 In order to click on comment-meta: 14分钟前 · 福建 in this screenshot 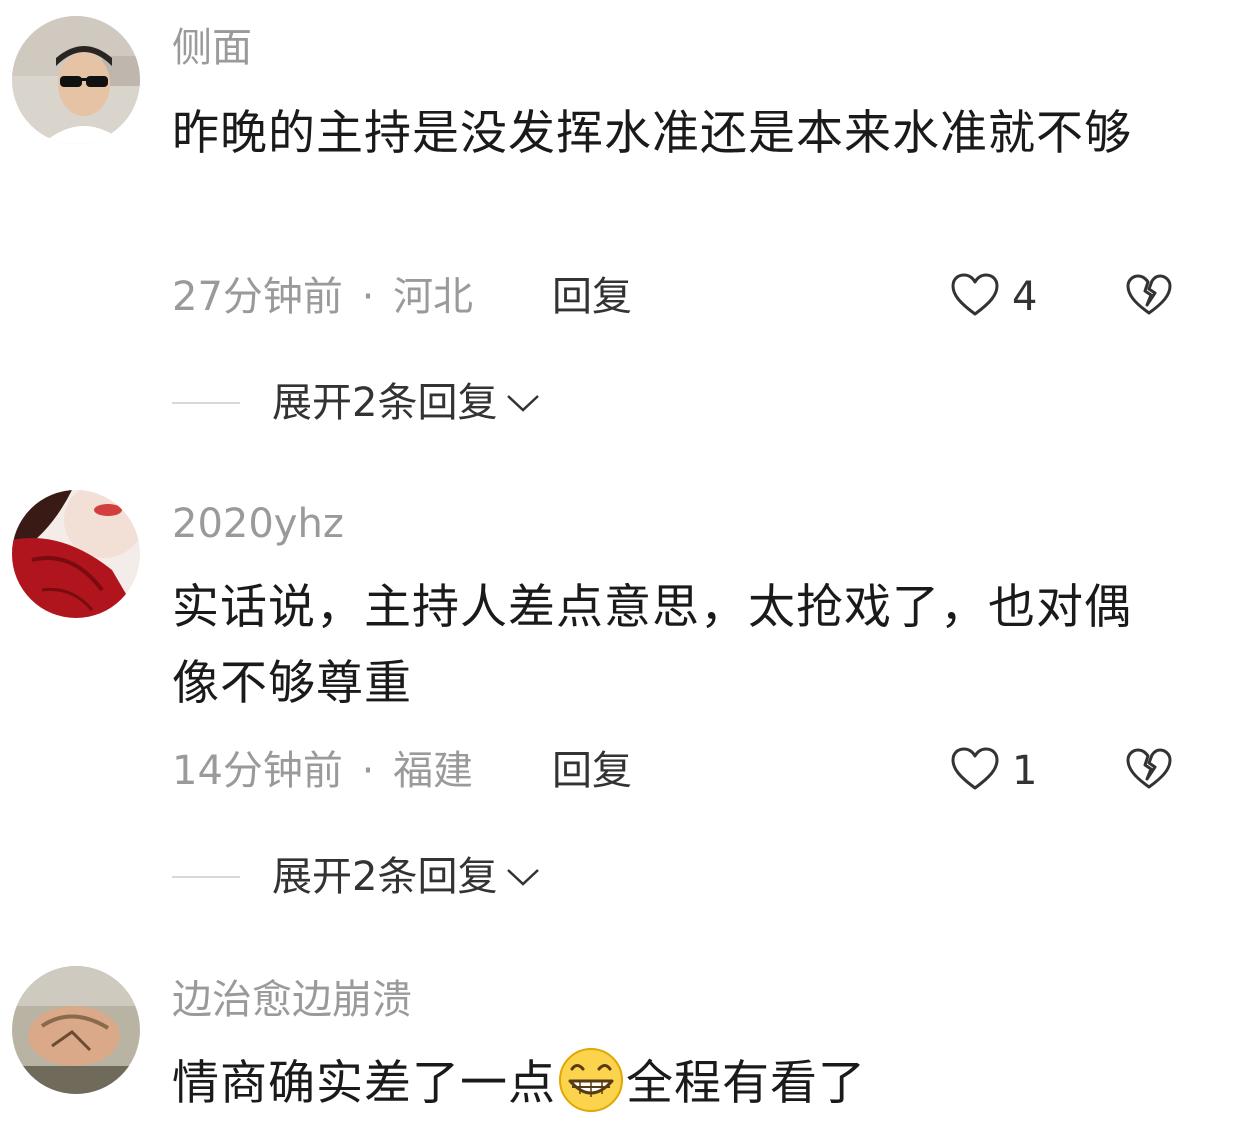, I will do `click(322, 771)`.